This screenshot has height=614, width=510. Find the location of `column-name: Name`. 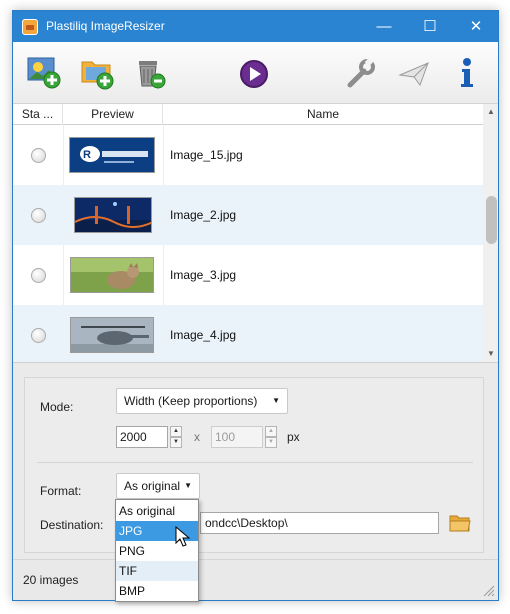

column-name: Name is located at coordinates (323, 114).